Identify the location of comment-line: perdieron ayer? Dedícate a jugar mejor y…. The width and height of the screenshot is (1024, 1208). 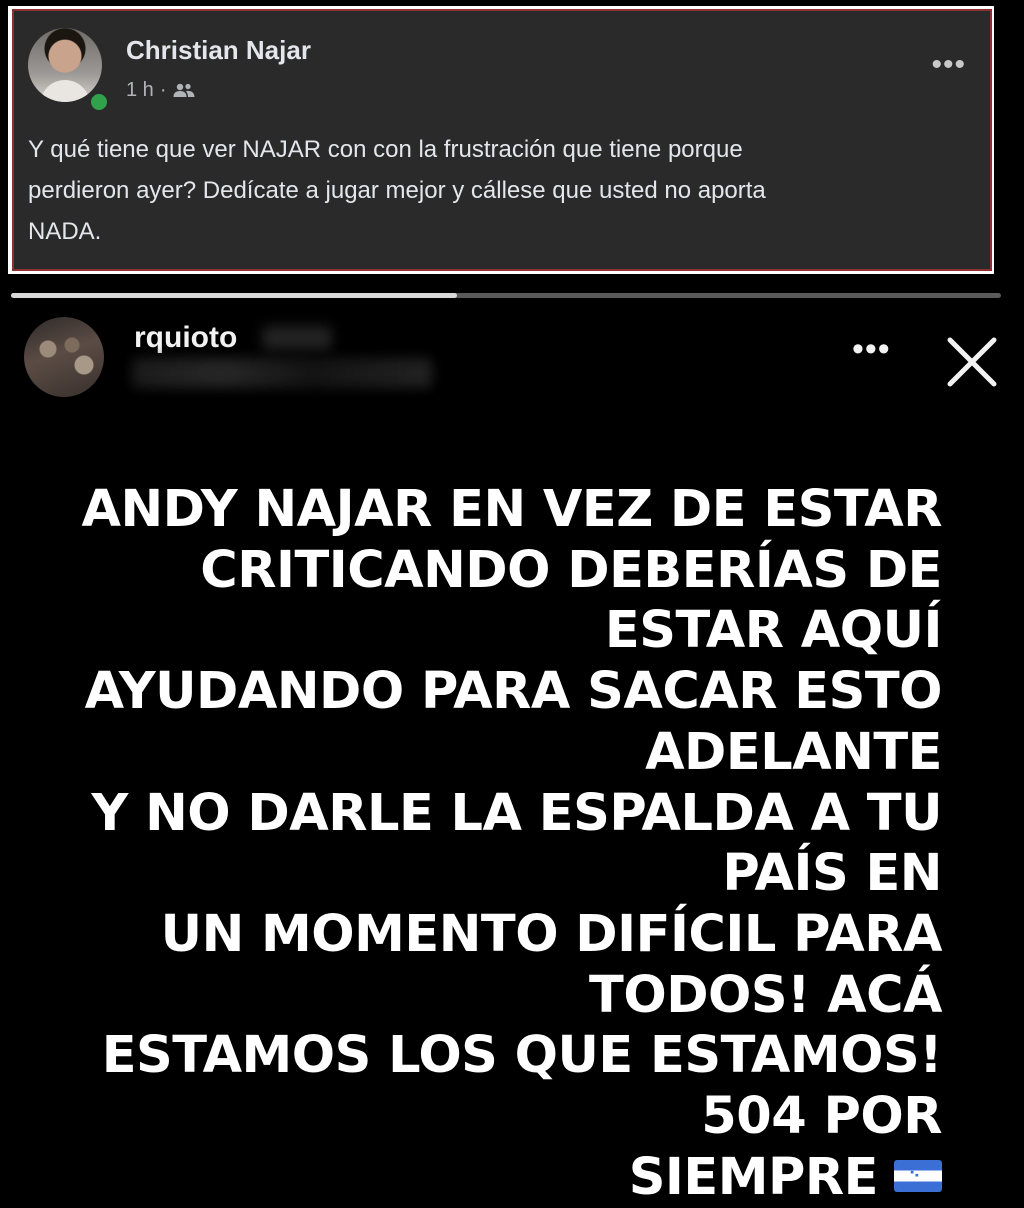
(397, 190).